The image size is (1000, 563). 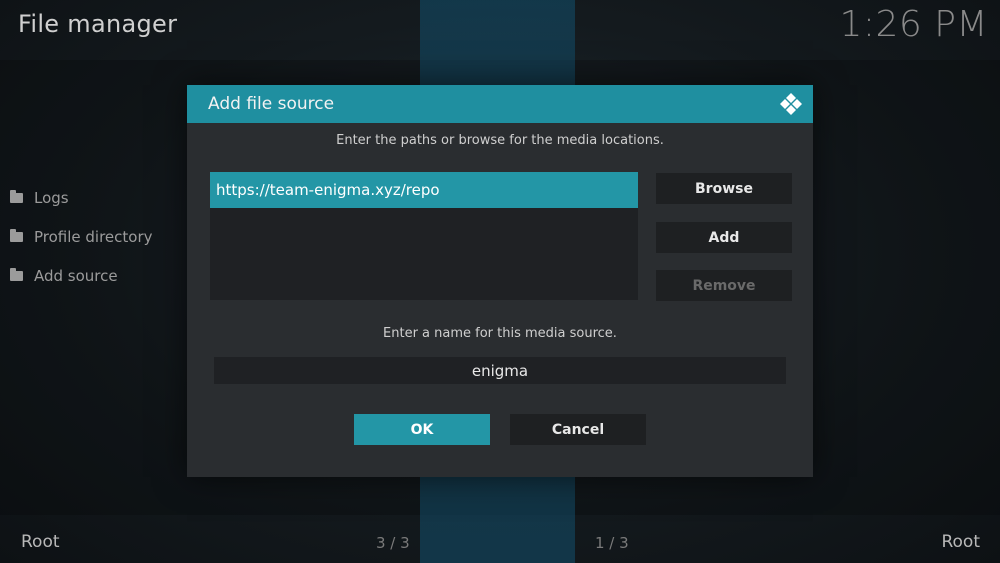 I want to click on sidebar-item-label: Profile directory, so click(x=93, y=236).